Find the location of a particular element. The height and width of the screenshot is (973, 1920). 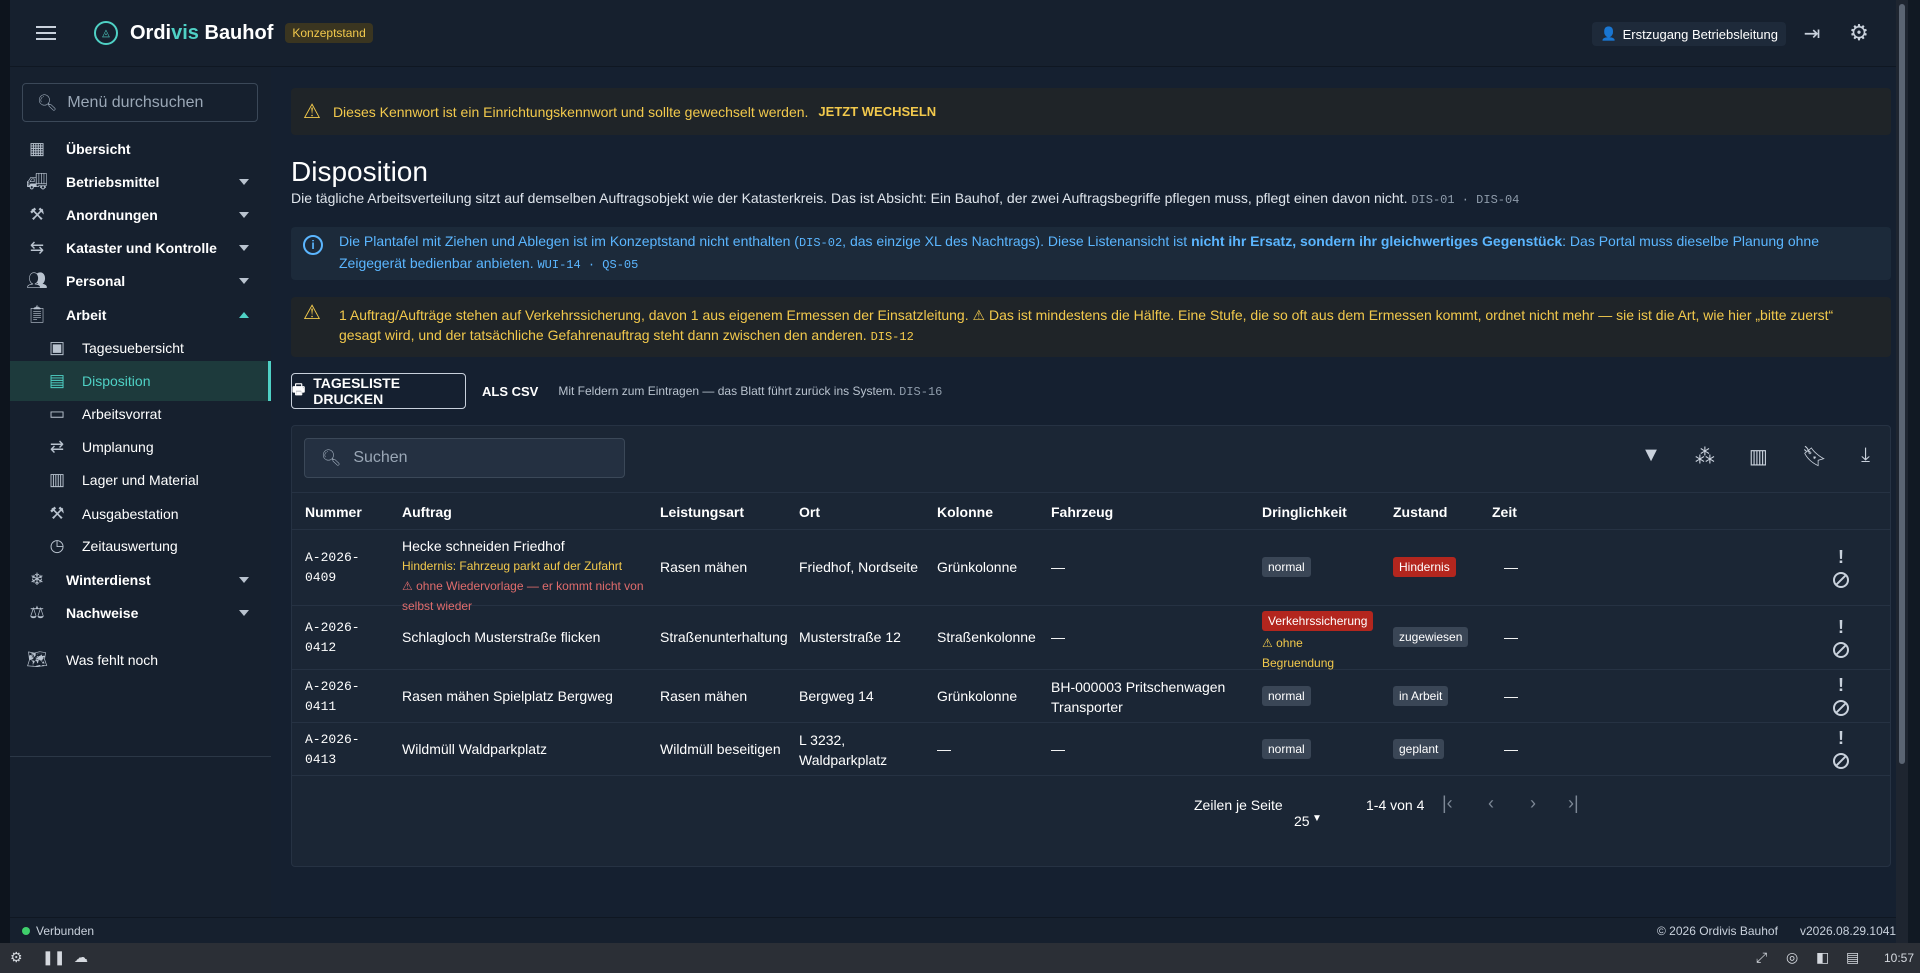

vehicle: — is located at coordinates (1058, 749).